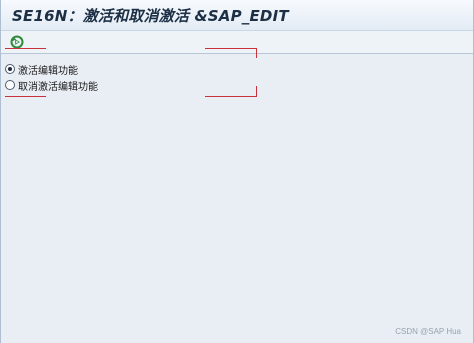  I want to click on title-bar: SE16N：激活和取消激活 &SAP_EDIT, so click(237, 15).